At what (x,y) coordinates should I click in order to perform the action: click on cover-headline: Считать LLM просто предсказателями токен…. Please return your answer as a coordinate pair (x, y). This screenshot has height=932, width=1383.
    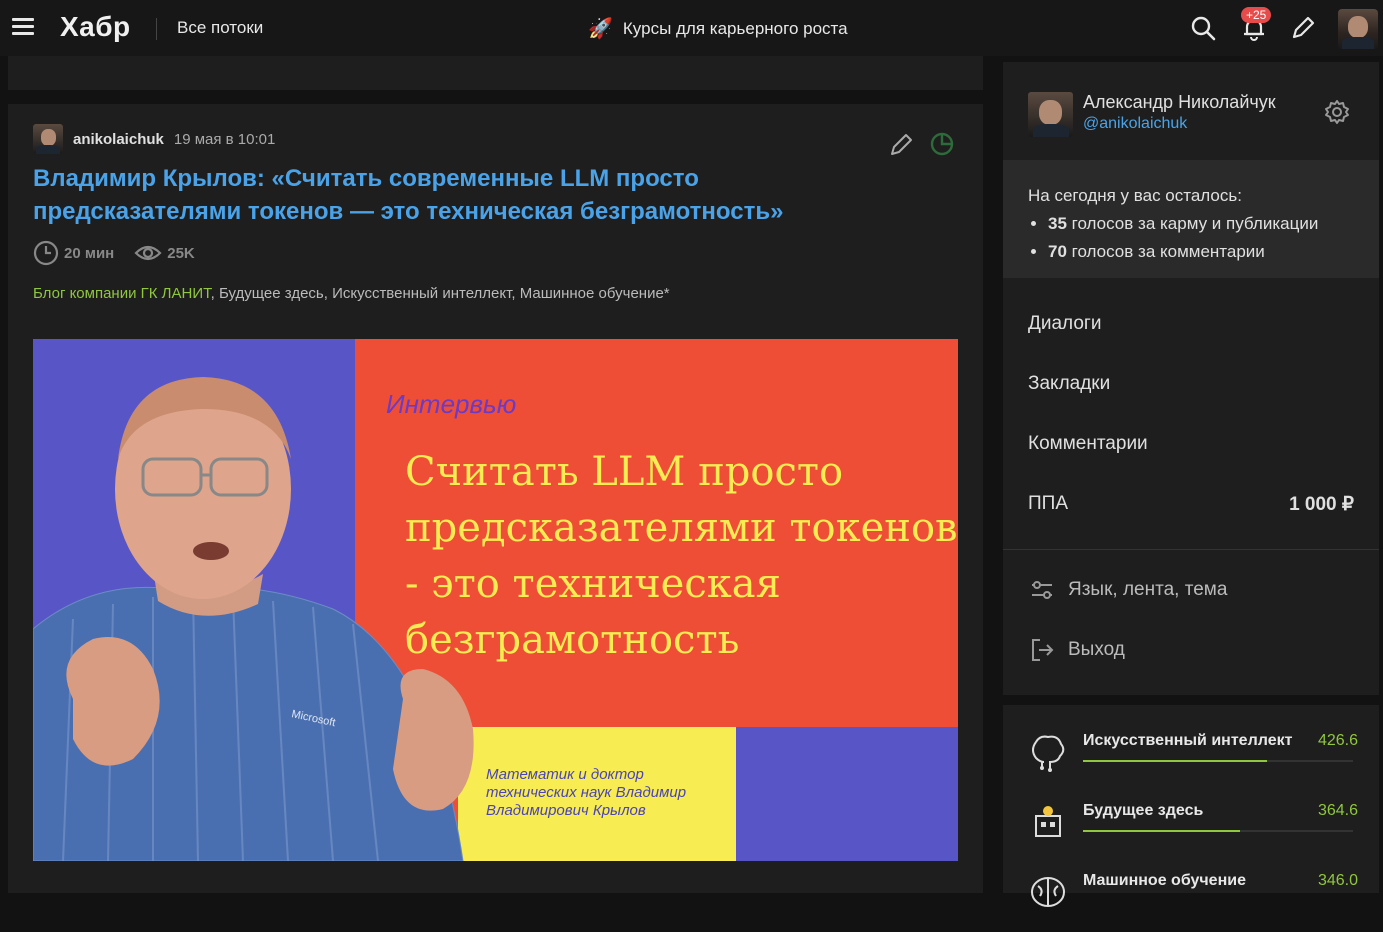
    Looking at the image, I should click on (681, 556).